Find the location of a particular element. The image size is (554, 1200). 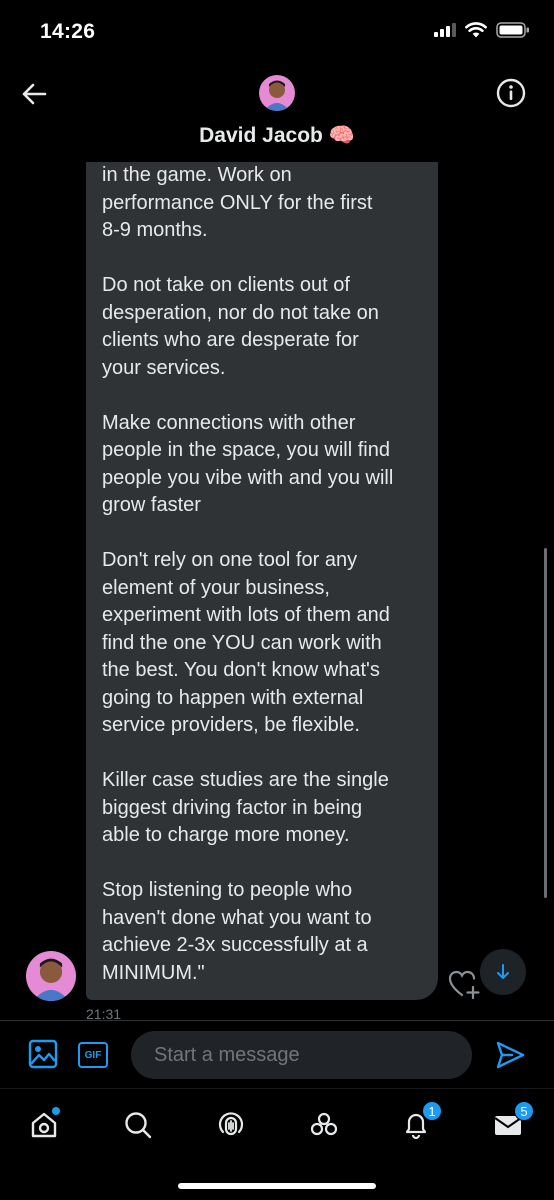

search-icon is located at coordinates (138, 1125).